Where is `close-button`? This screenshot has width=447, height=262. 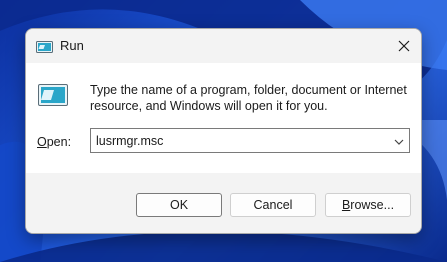 close-button is located at coordinates (404, 46).